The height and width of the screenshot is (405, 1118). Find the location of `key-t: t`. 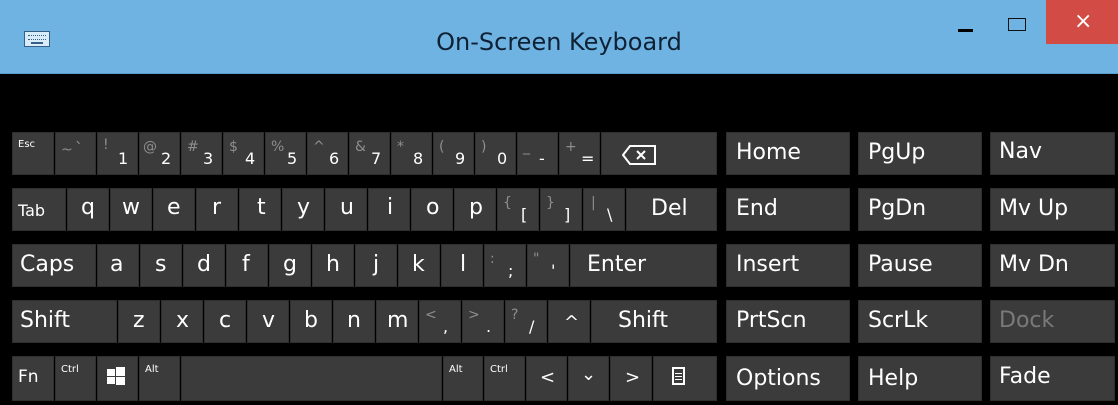

key-t: t is located at coordinates (260, 209).